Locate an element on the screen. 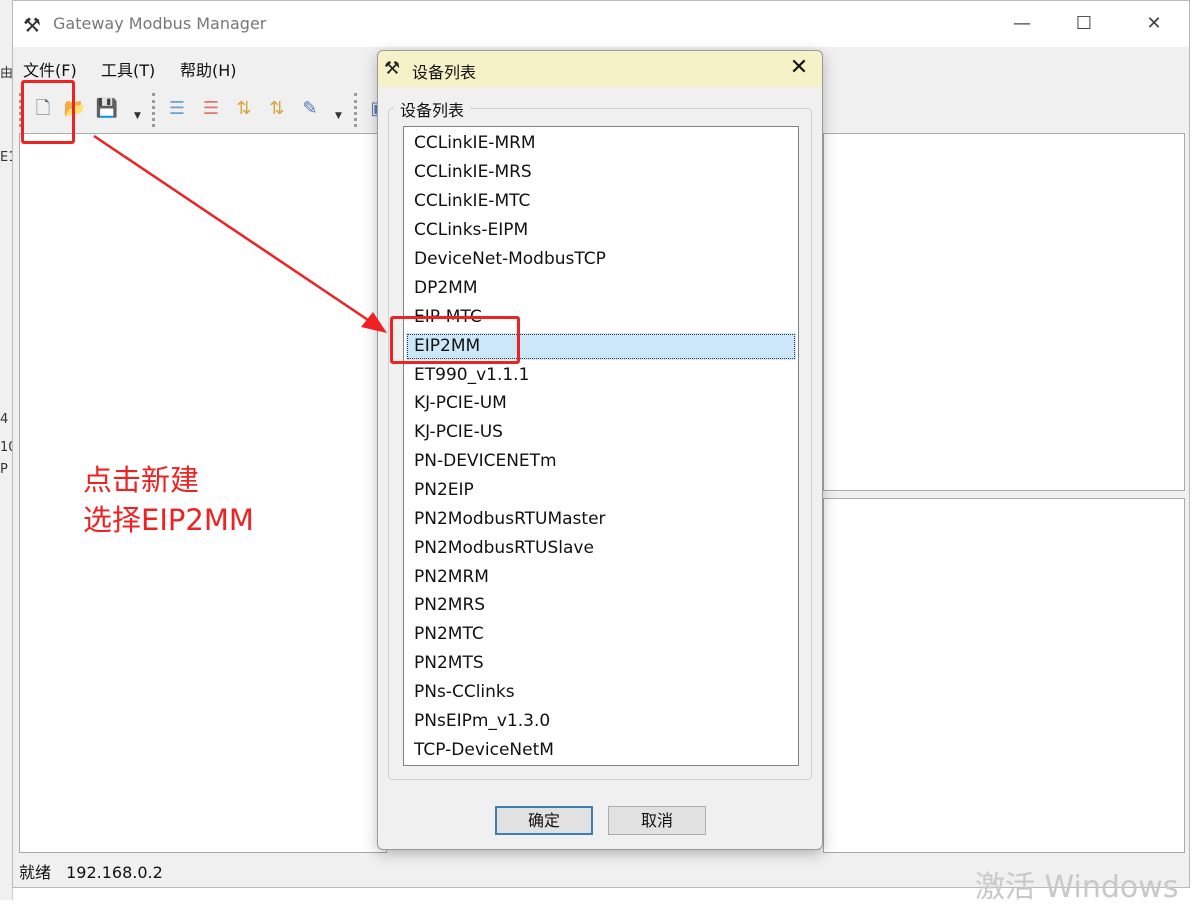 This screenshot has width=1200, height=906. status-text: 就绪 is located at coordinates (35, 872).